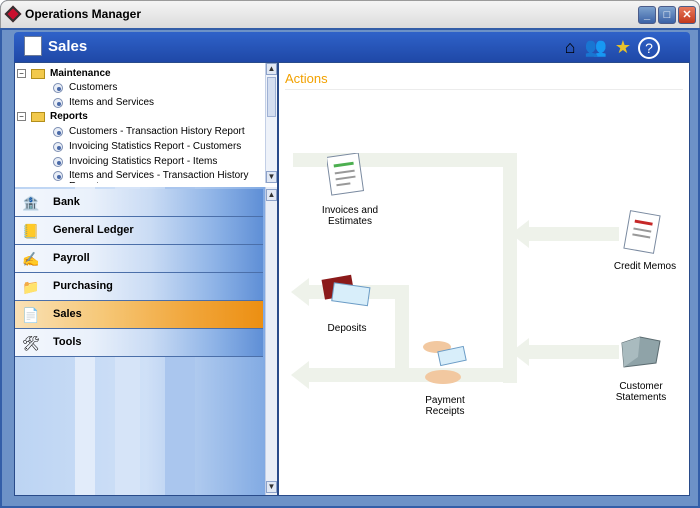 This screenshot has width=700, height=508. Describe the element at coordinates (645, 266) in the screenshot. I see `credit-memos-label: Credit Memos` at that location.